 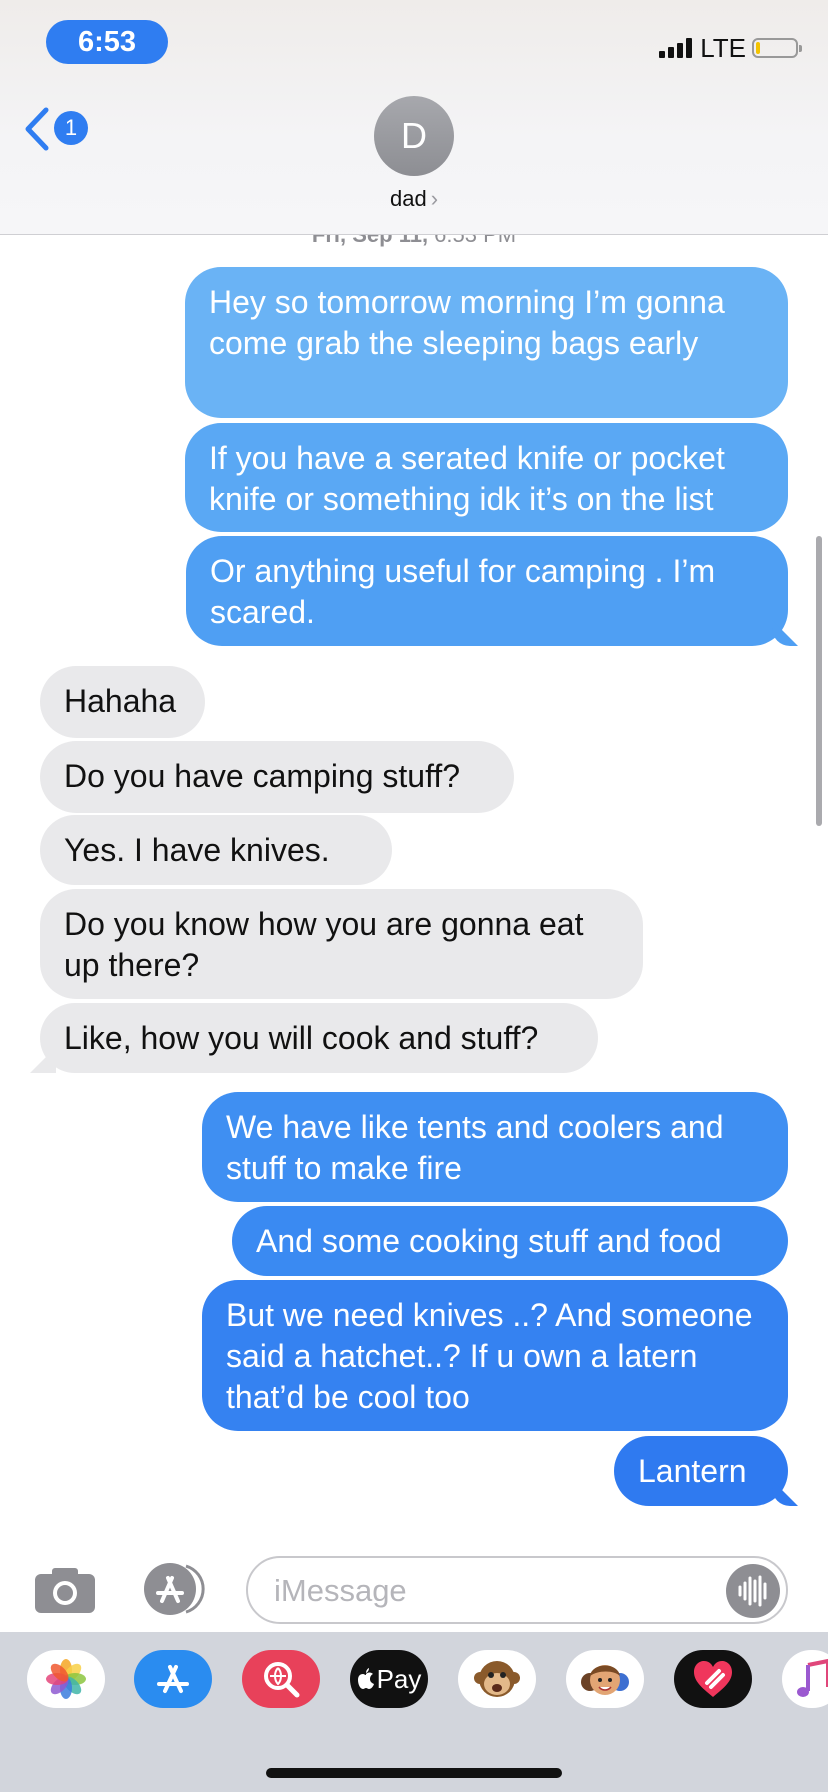 I want to click on apple-pay-icon, so click(x=365, y=1678).